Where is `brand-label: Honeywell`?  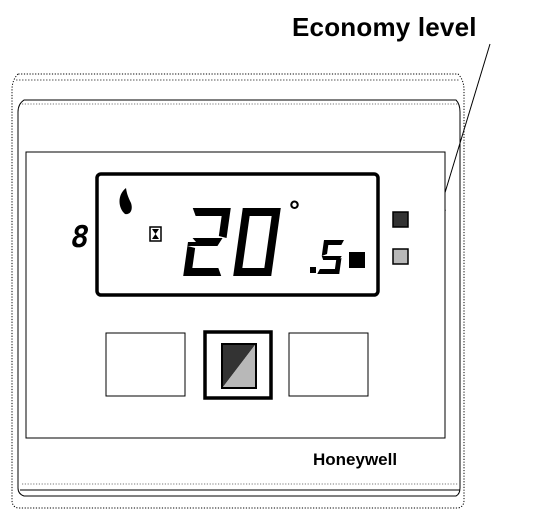 brand-label: Honeywell is located at coordinates (355, 459).